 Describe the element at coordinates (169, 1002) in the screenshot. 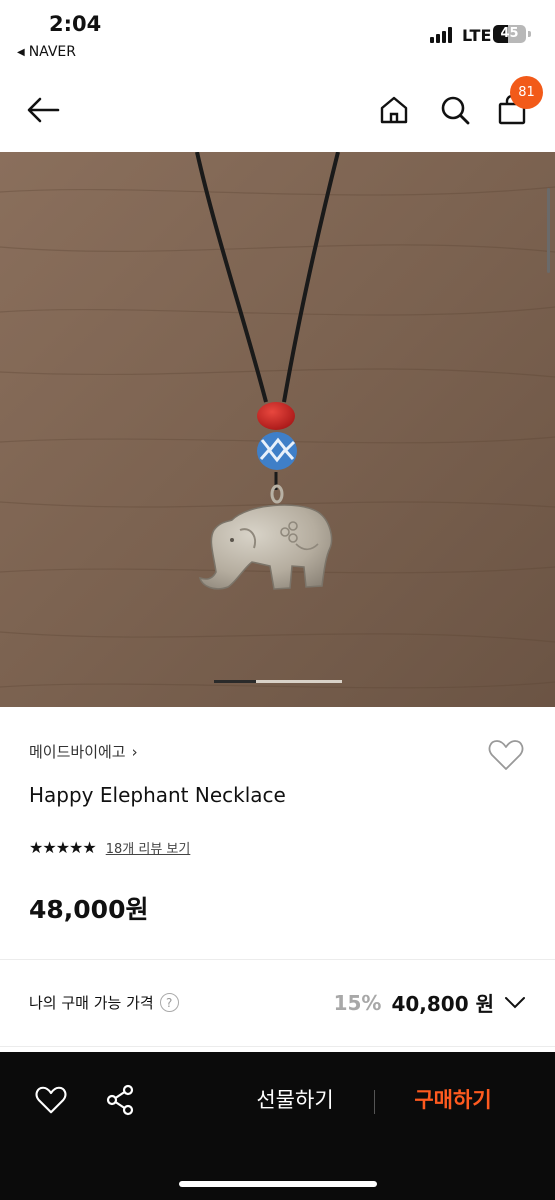

I see `help-icon: ?` at that location.